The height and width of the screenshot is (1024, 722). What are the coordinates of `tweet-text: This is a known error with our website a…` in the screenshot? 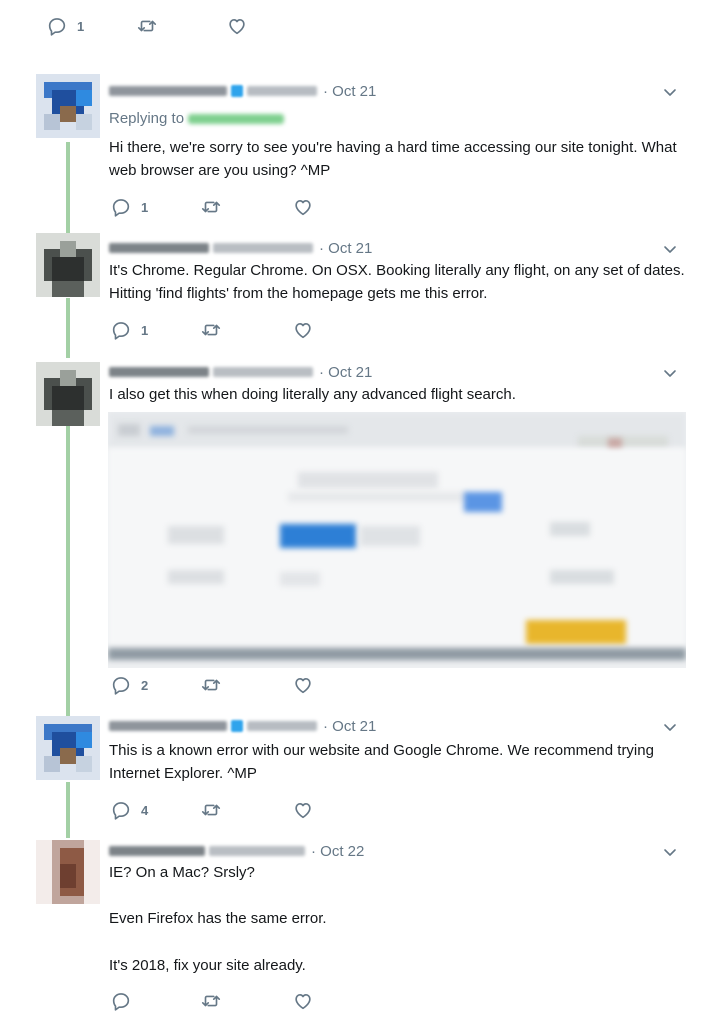 It's located at (381, 762).